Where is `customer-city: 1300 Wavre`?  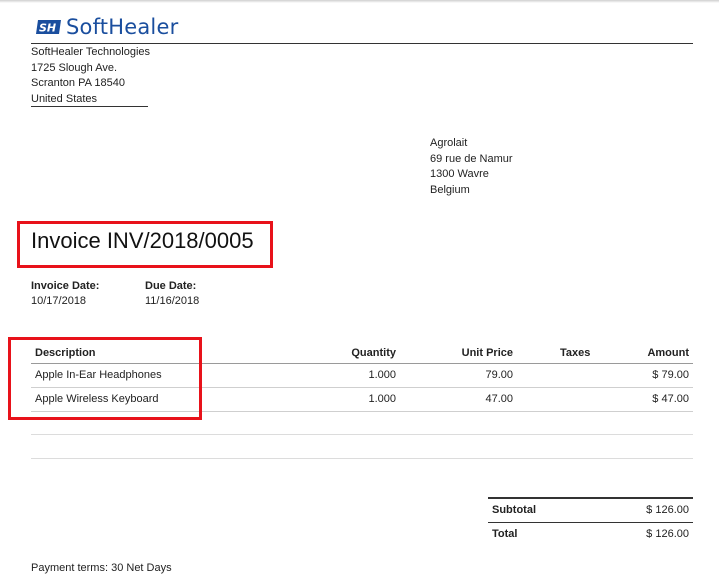
customer-city: 1300 Wavre is located at coordinates (459, 174).